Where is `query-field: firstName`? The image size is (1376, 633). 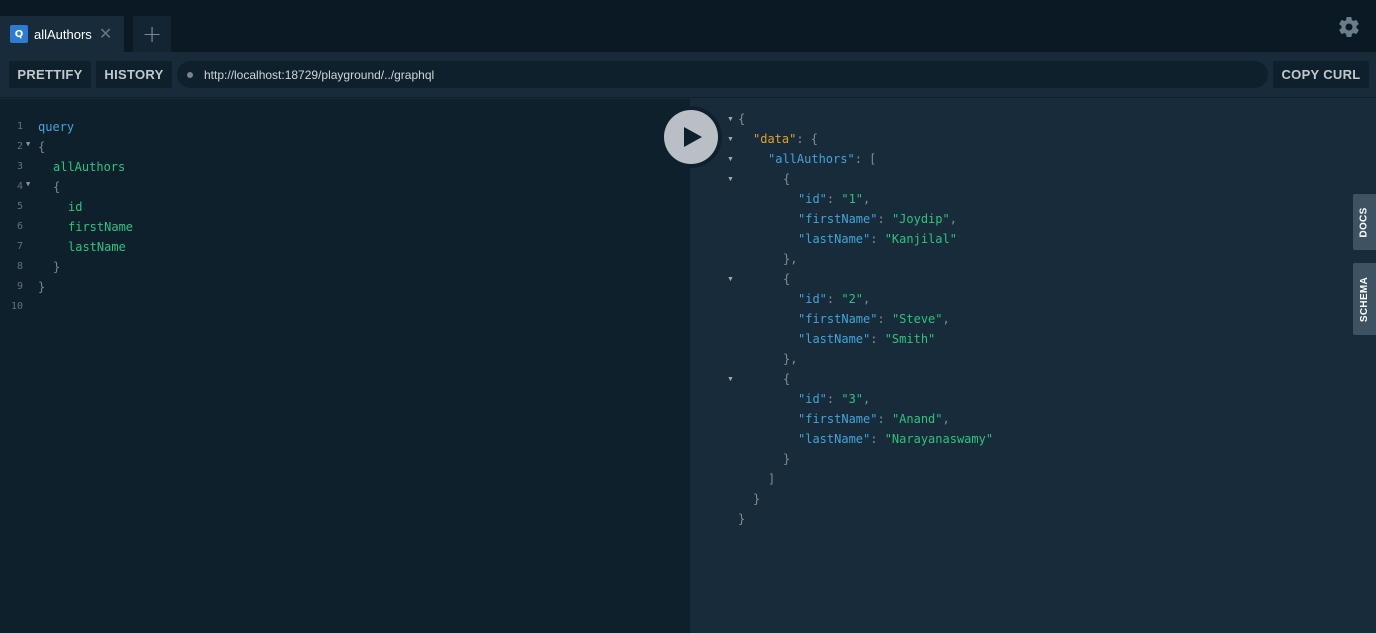 query-field: firstName is located at coordinates (101, 227).